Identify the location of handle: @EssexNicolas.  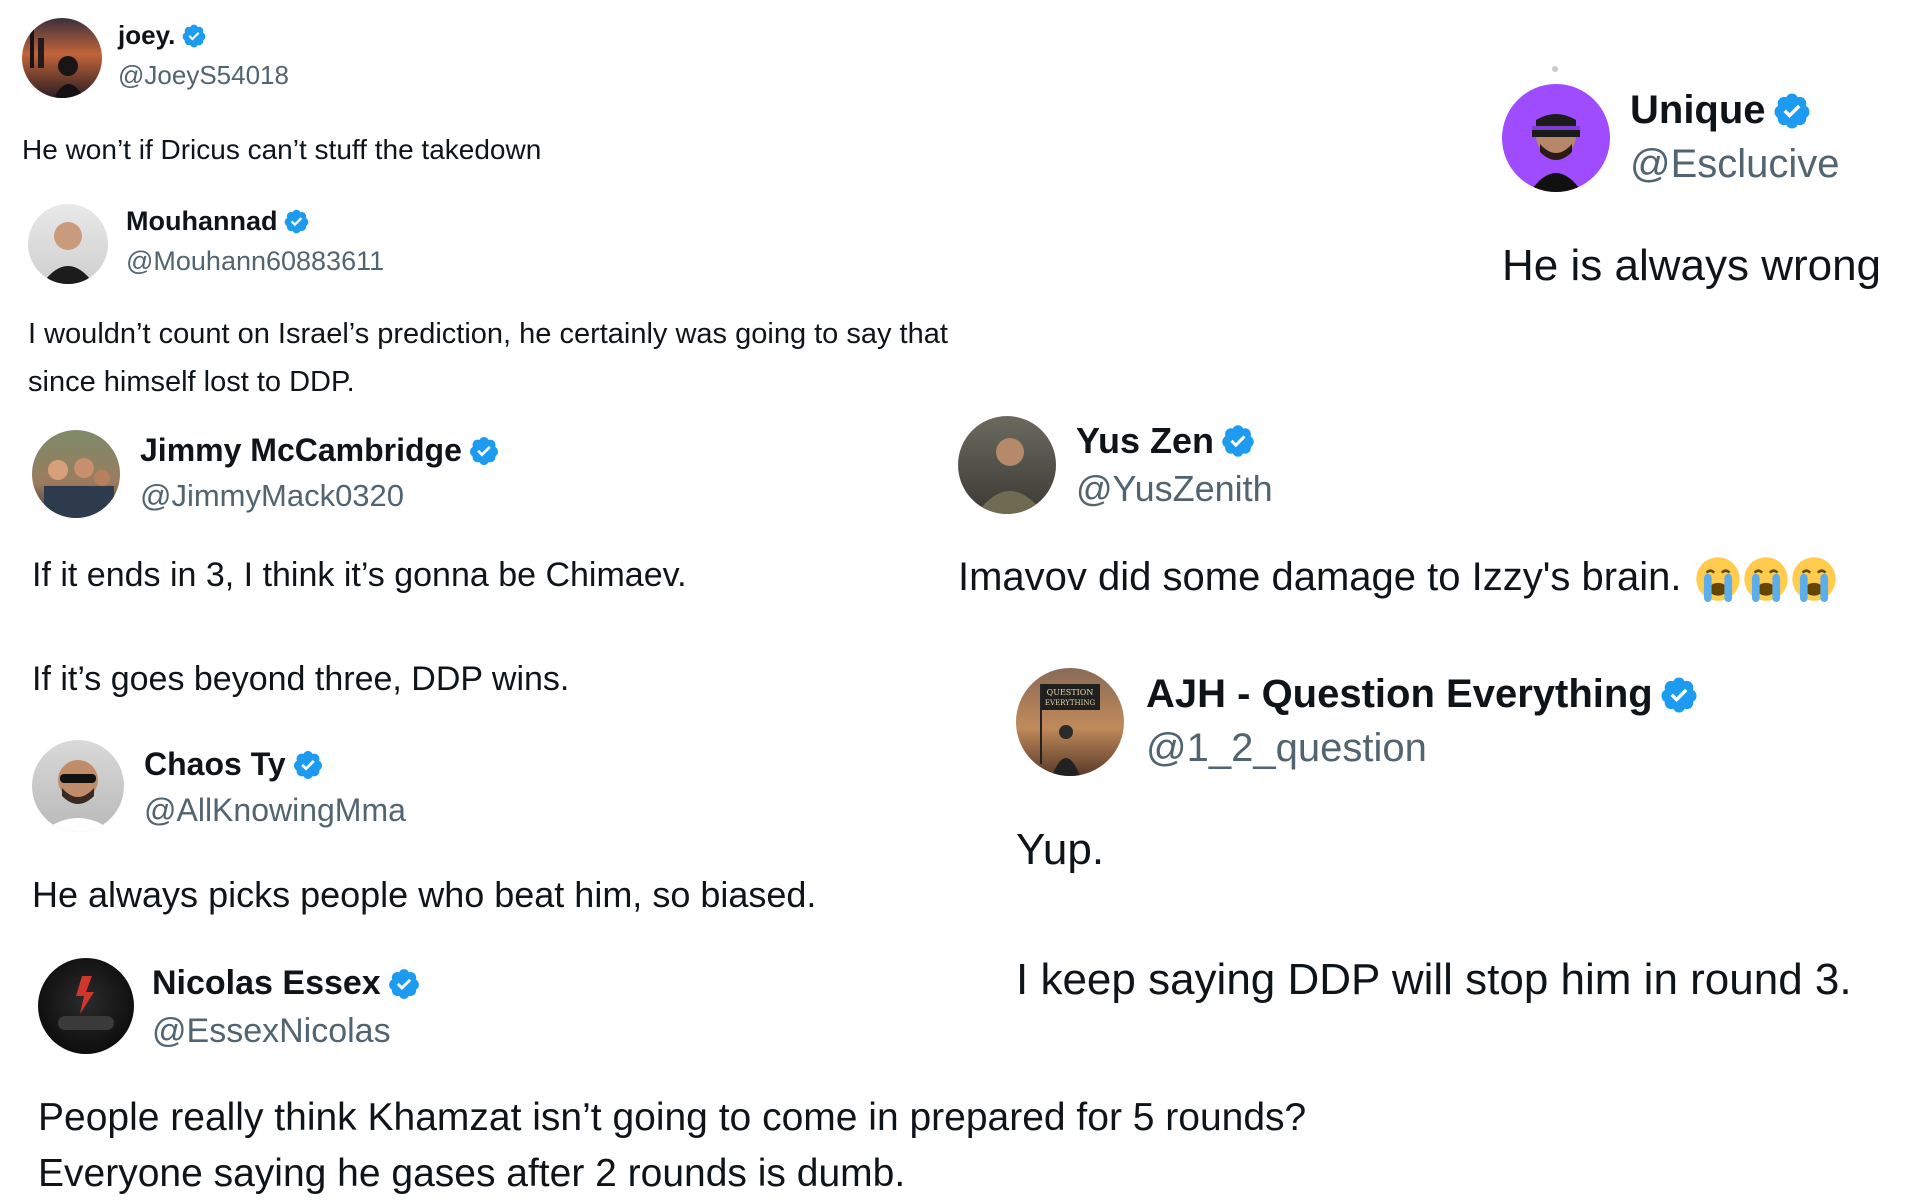
(271, 1031).